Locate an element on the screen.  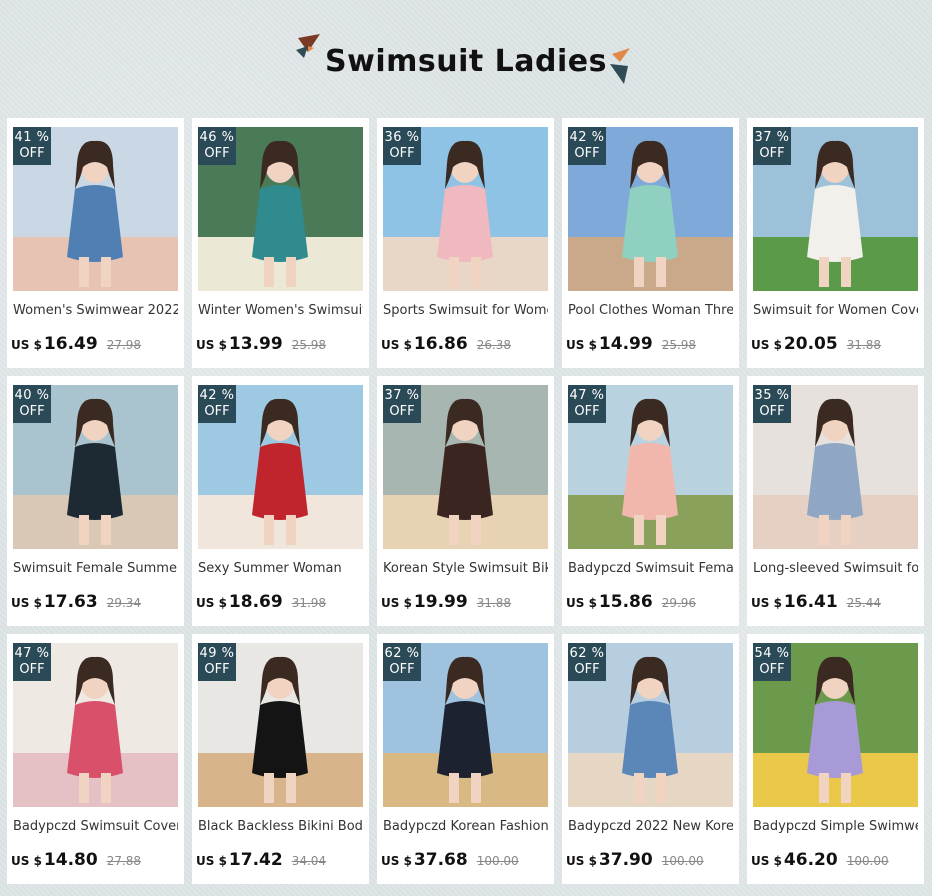
price-row: US $16.41 25.44 is located at coordinates (836, 602).